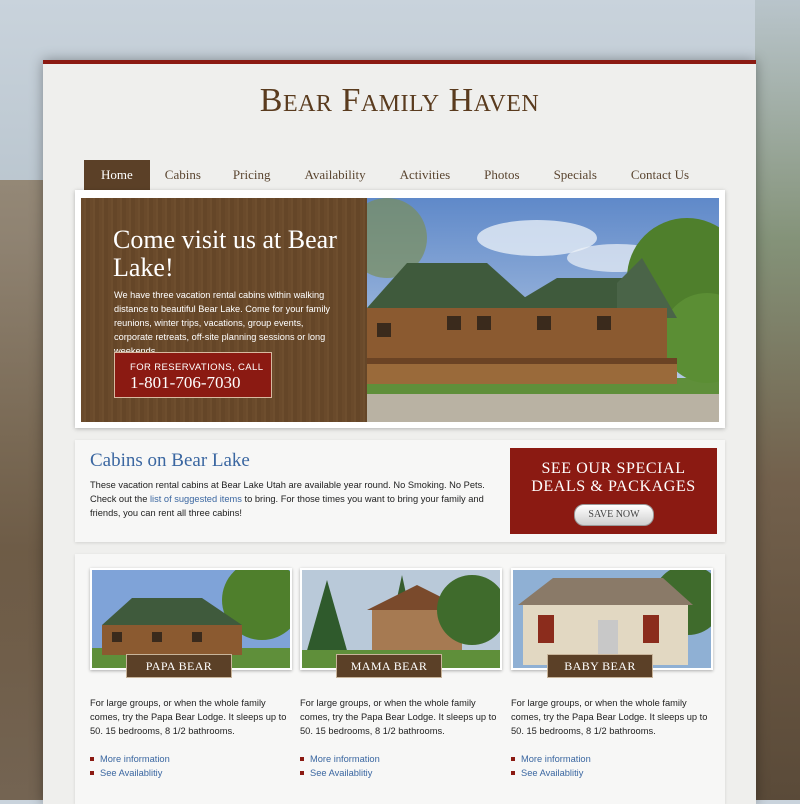 The height and width of the screenshot is (804, 800). I want to click on nav-item-home: Home, so click(117, 175).